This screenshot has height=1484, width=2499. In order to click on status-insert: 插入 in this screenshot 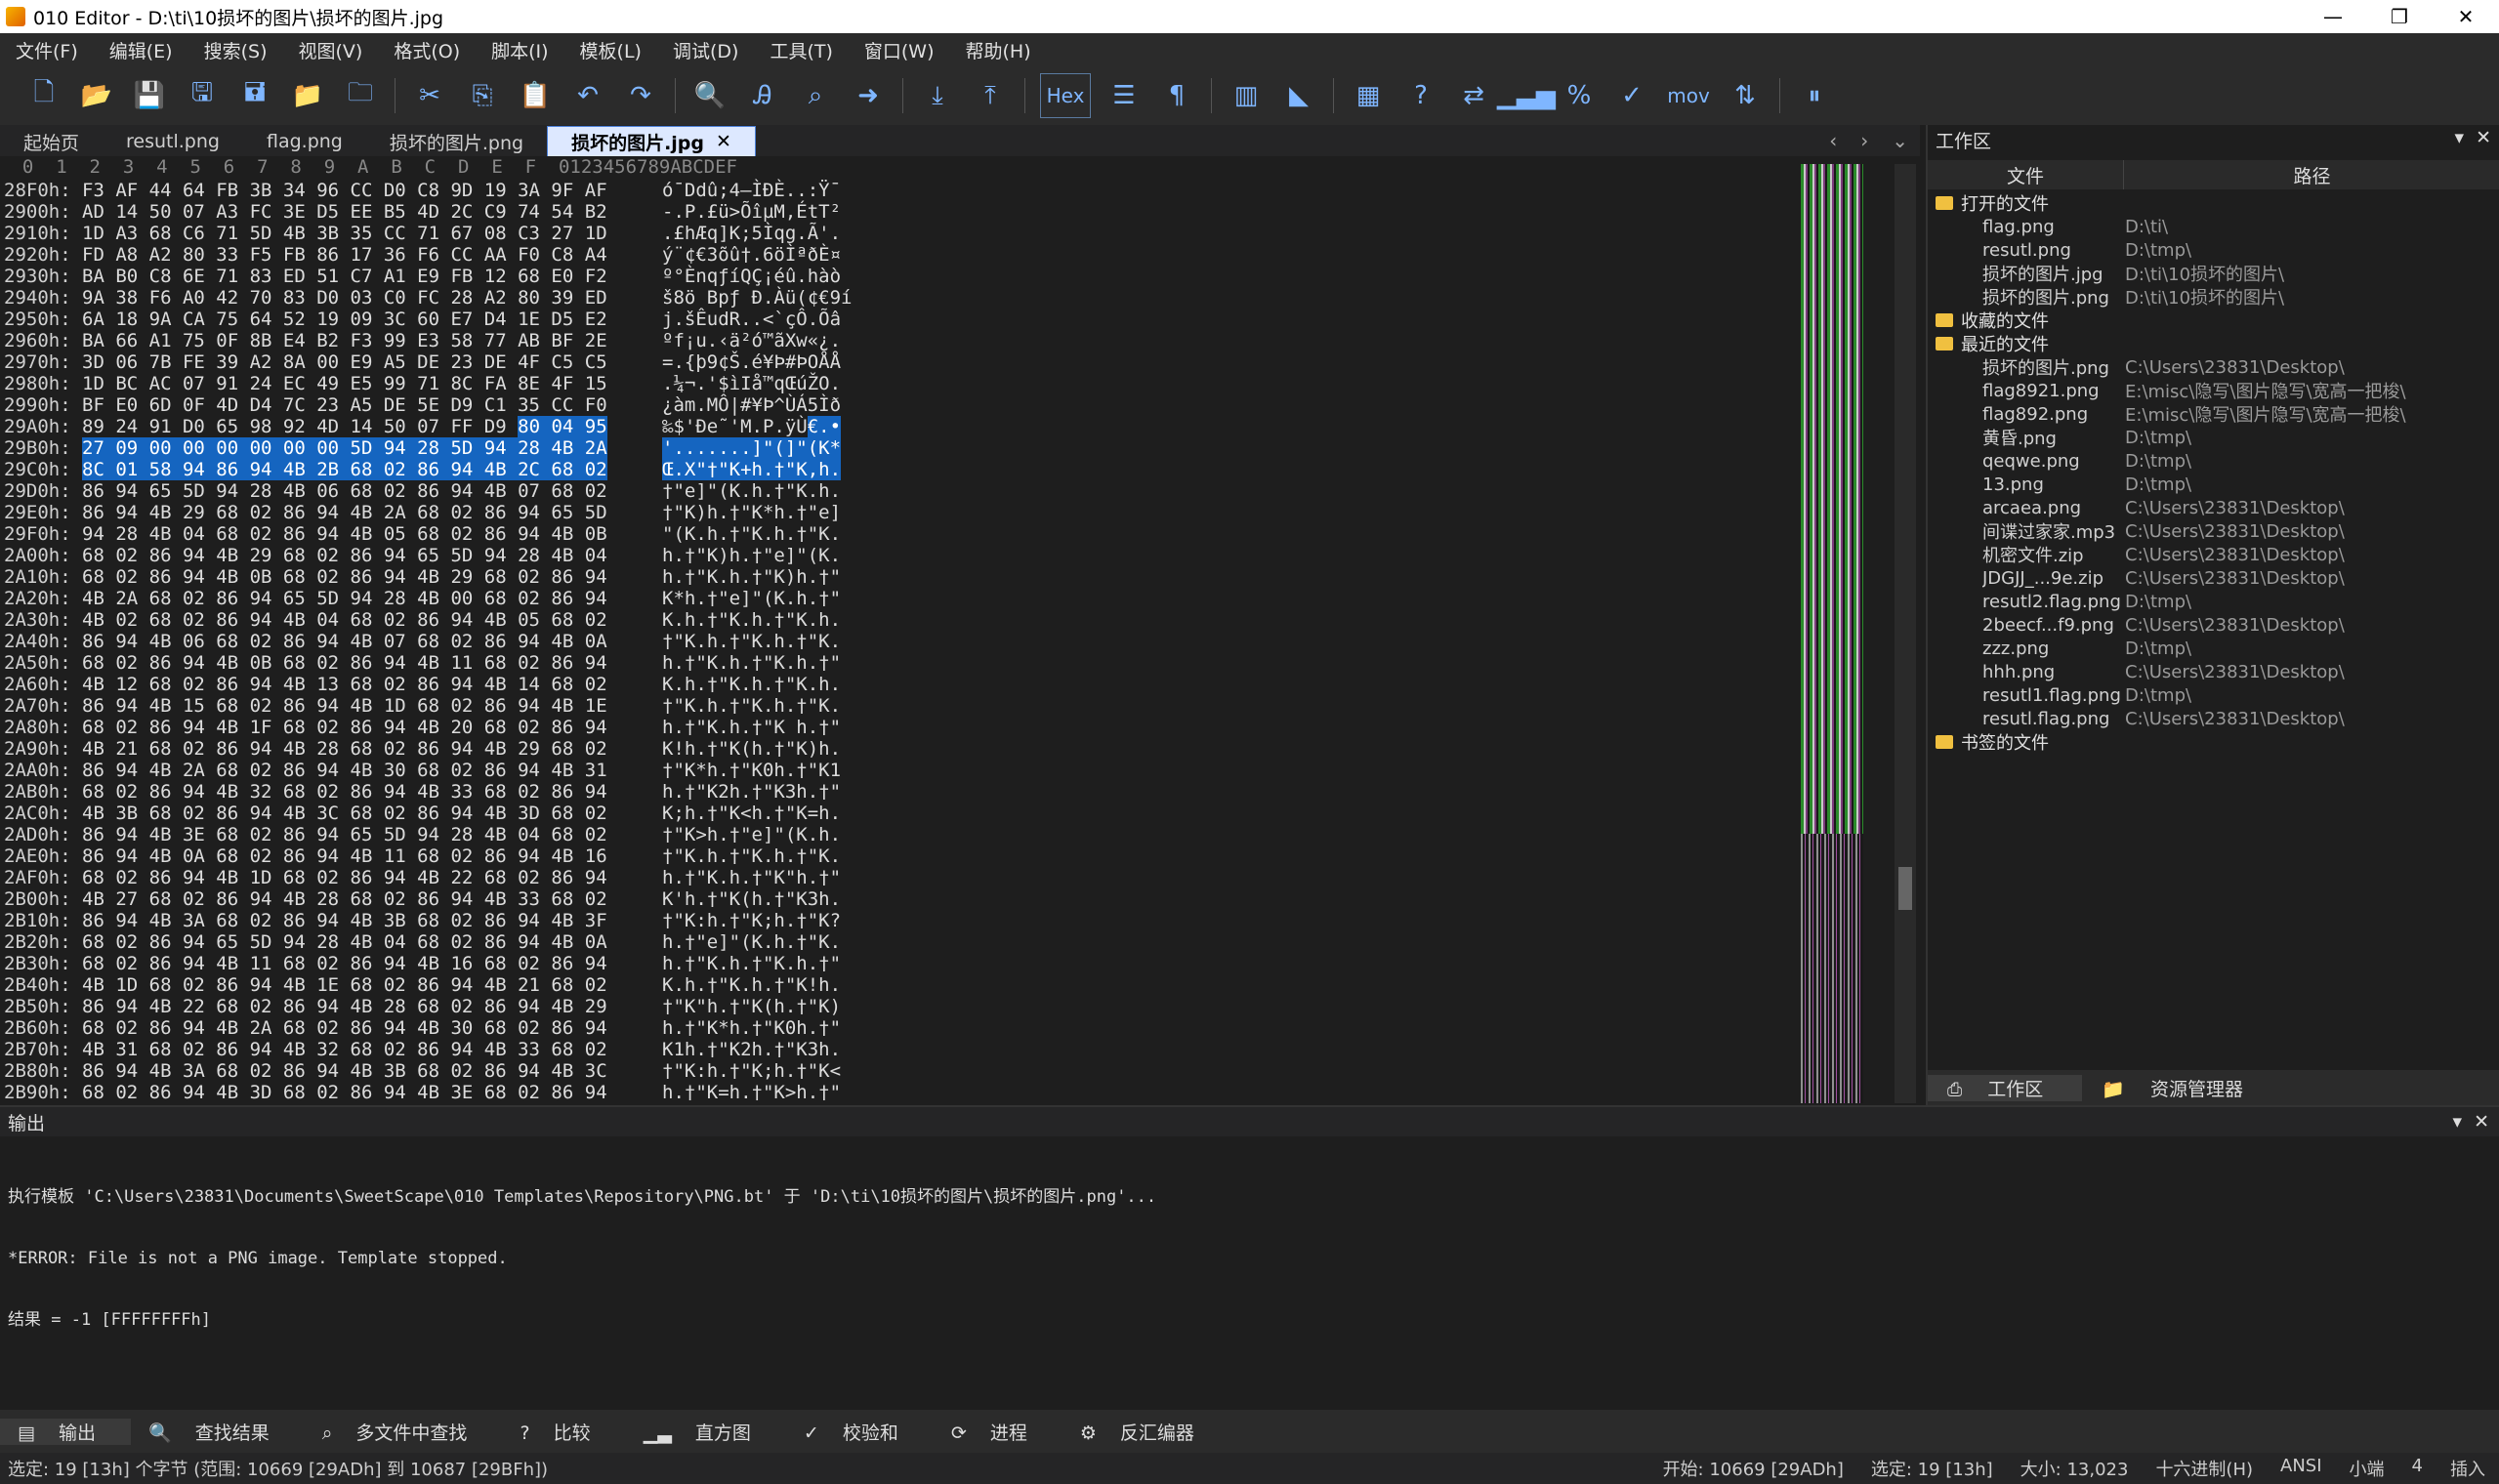, I will do `click(2467, 1469)`.